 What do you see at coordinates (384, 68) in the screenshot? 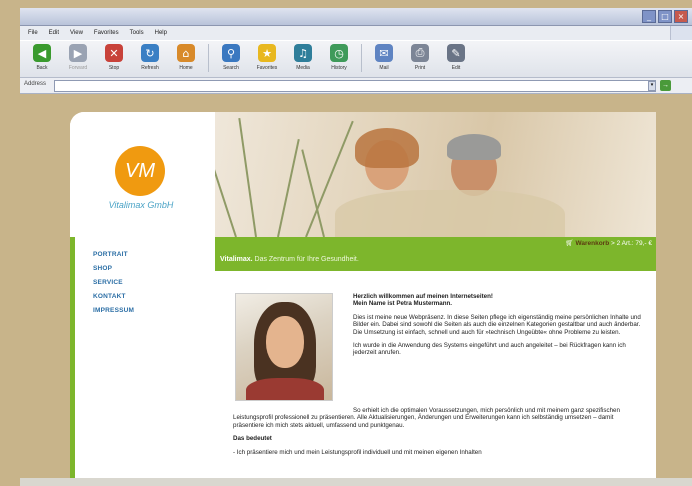
I see `mail-label: Mail` at bounding box center [384, 68].